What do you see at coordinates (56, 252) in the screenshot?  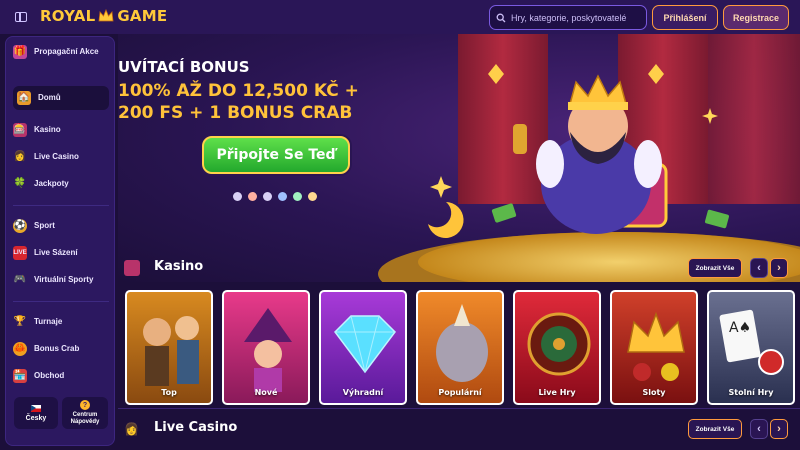 I see `sidebar-item-label: Live Sázení` at bounding box center [56, 252].